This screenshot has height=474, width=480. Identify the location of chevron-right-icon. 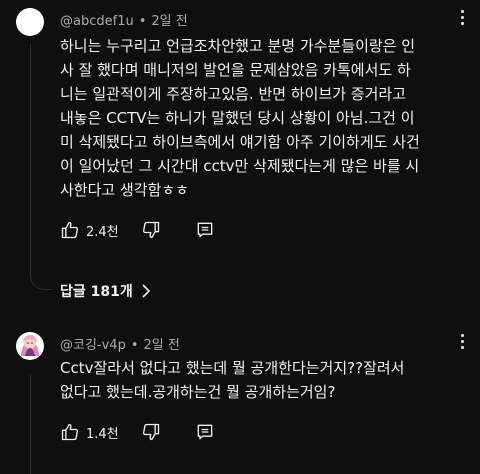
(146, 291).